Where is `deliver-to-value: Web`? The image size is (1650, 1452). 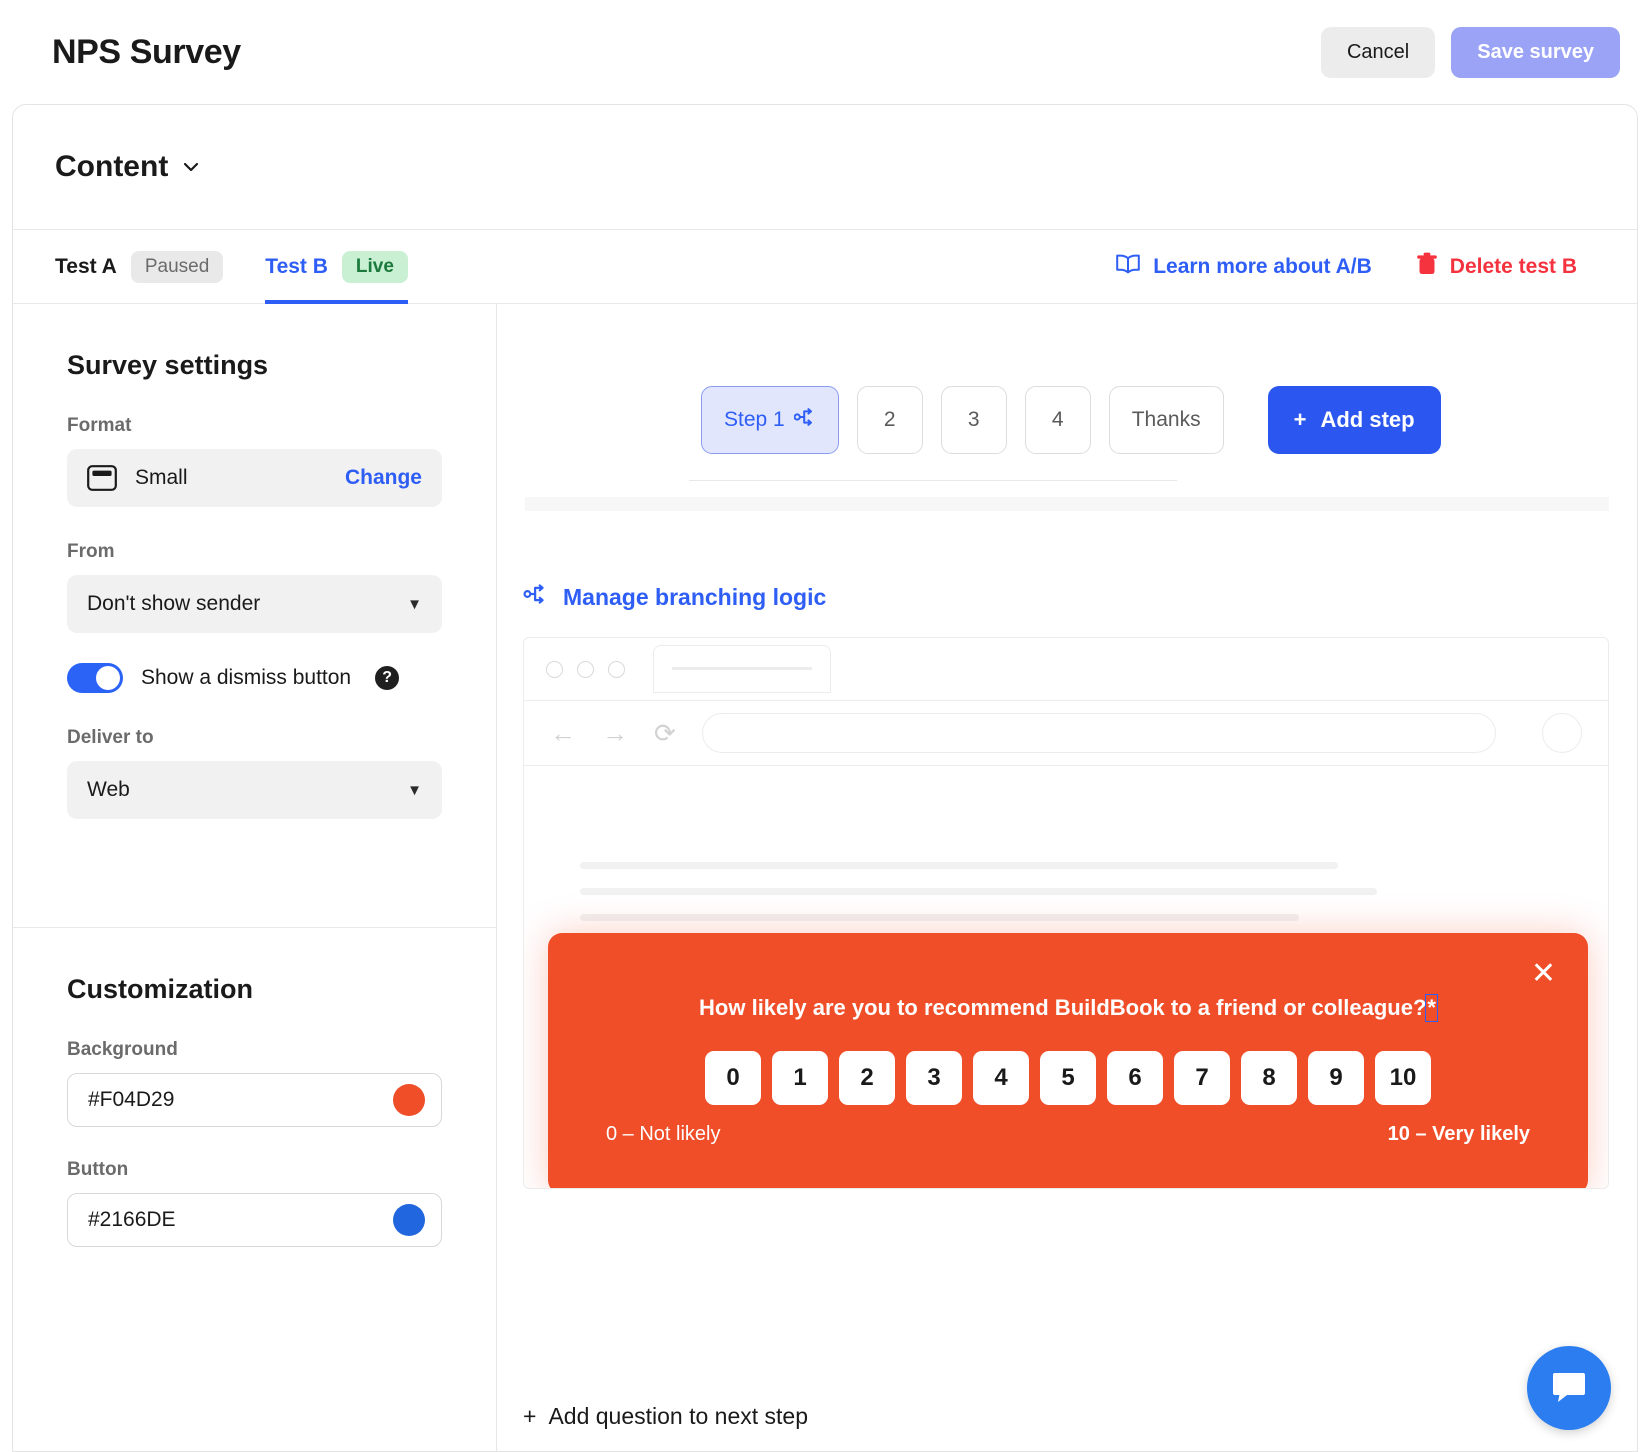 deliver-to-value: Web is located at coordinates (108, 789).